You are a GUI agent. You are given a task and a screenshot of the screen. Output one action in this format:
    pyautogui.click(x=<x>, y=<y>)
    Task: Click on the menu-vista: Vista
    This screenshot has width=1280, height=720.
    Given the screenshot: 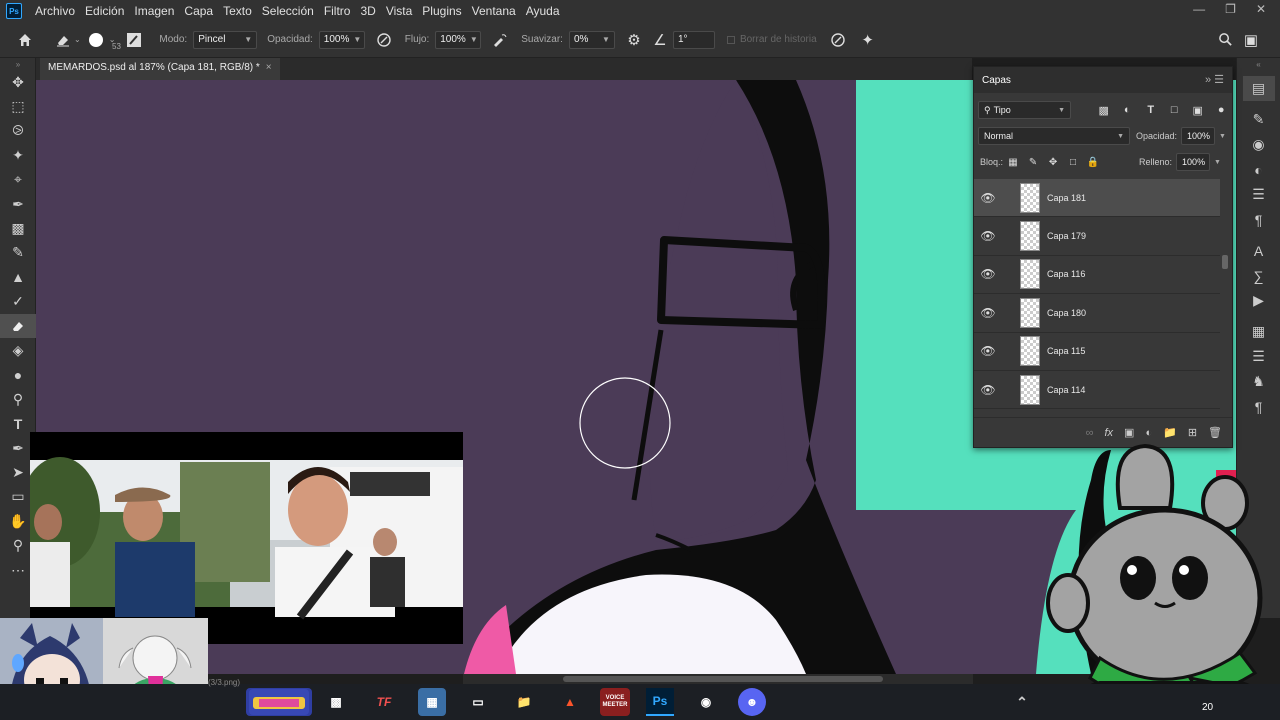 What is the action you would take?
    pyautogui.click(x=399, y=11)
    